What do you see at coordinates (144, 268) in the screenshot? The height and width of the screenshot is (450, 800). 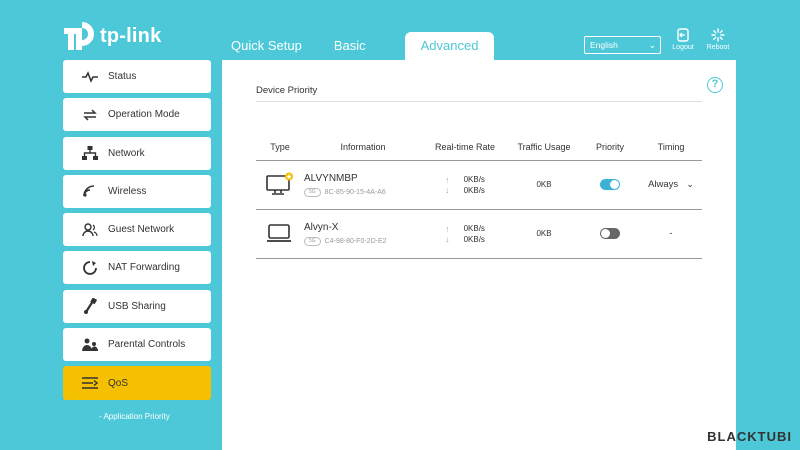 I see `sidebar-item-label: NAT Forwarding` at bounding box center [144, 268].